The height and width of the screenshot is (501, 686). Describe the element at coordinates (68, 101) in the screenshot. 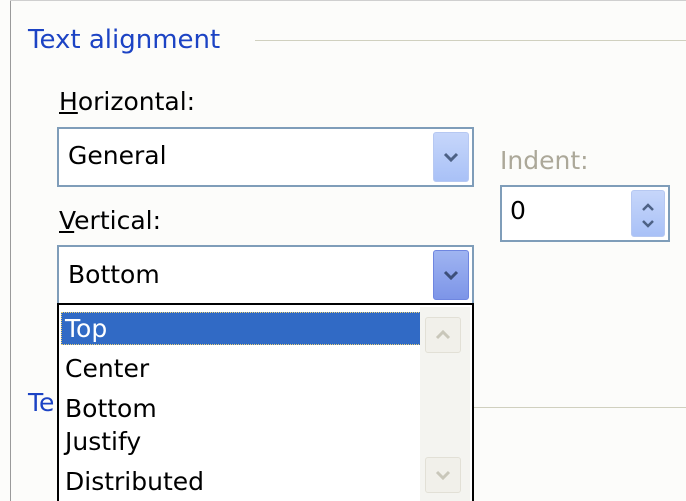

I see `horizontal-label-accelerator: H` at that location.